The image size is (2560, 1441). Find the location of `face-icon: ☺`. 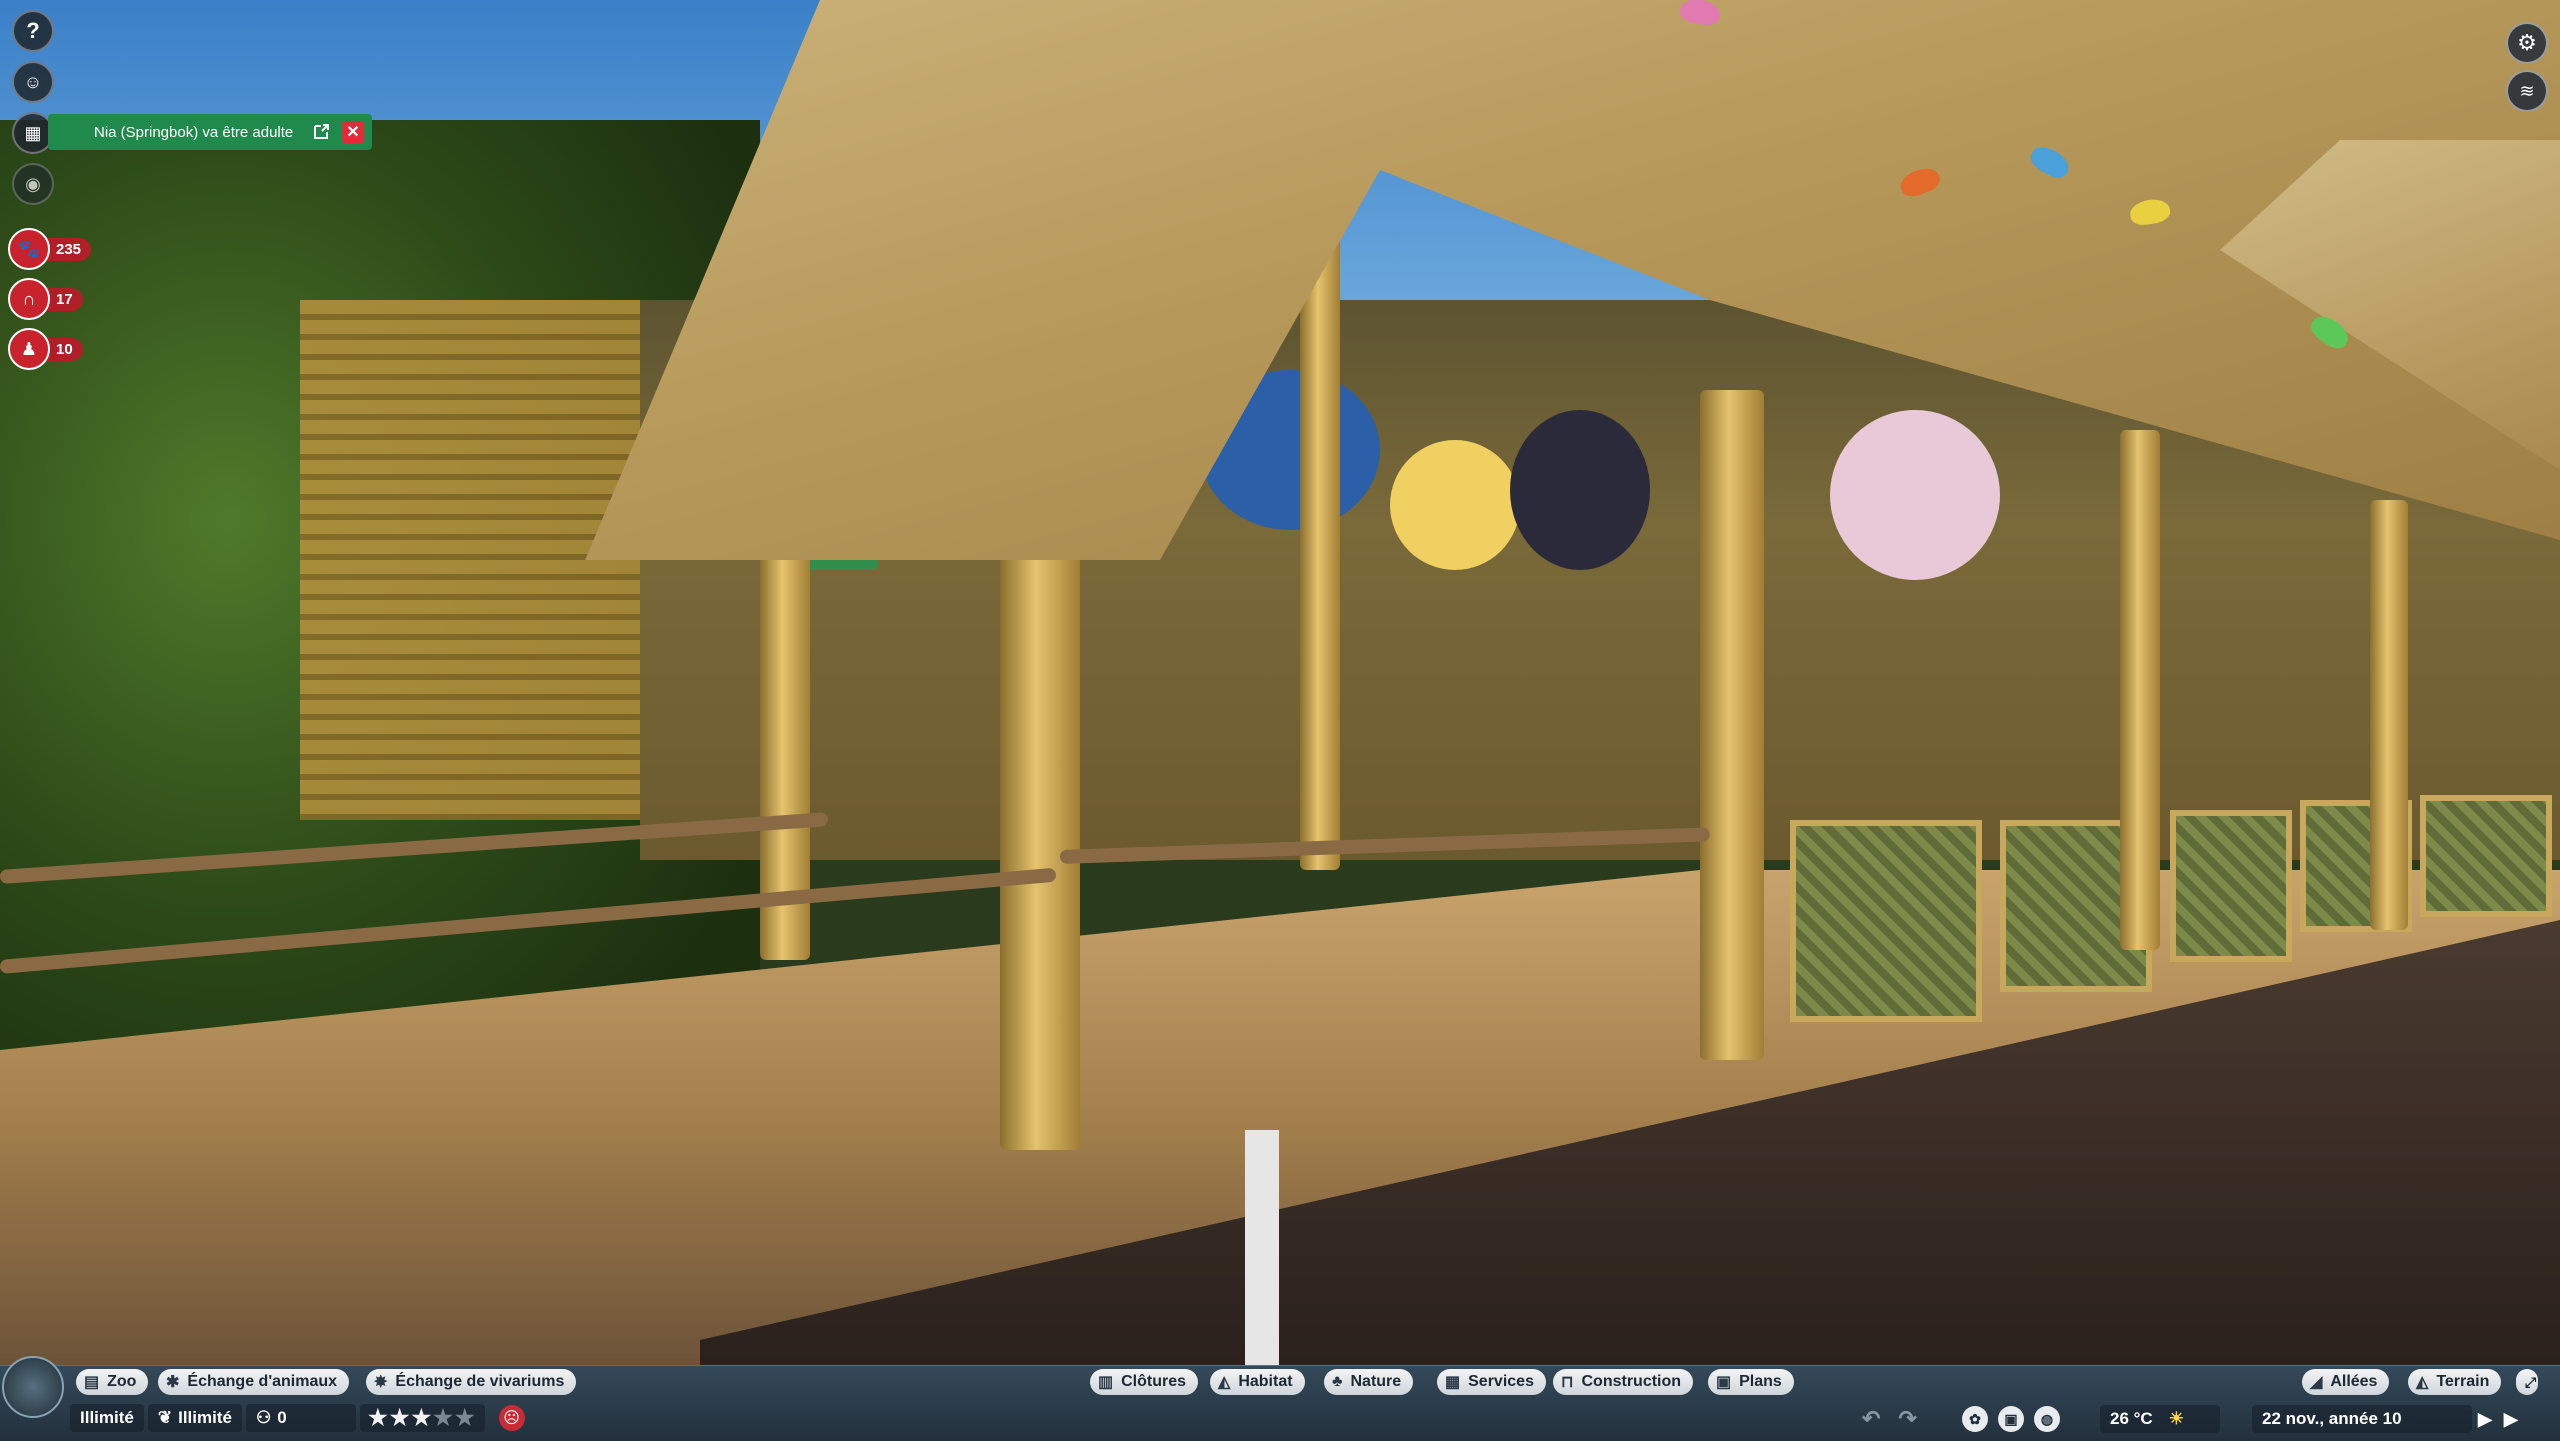

face-icon: ☺ is located at coordinates (33, 81).